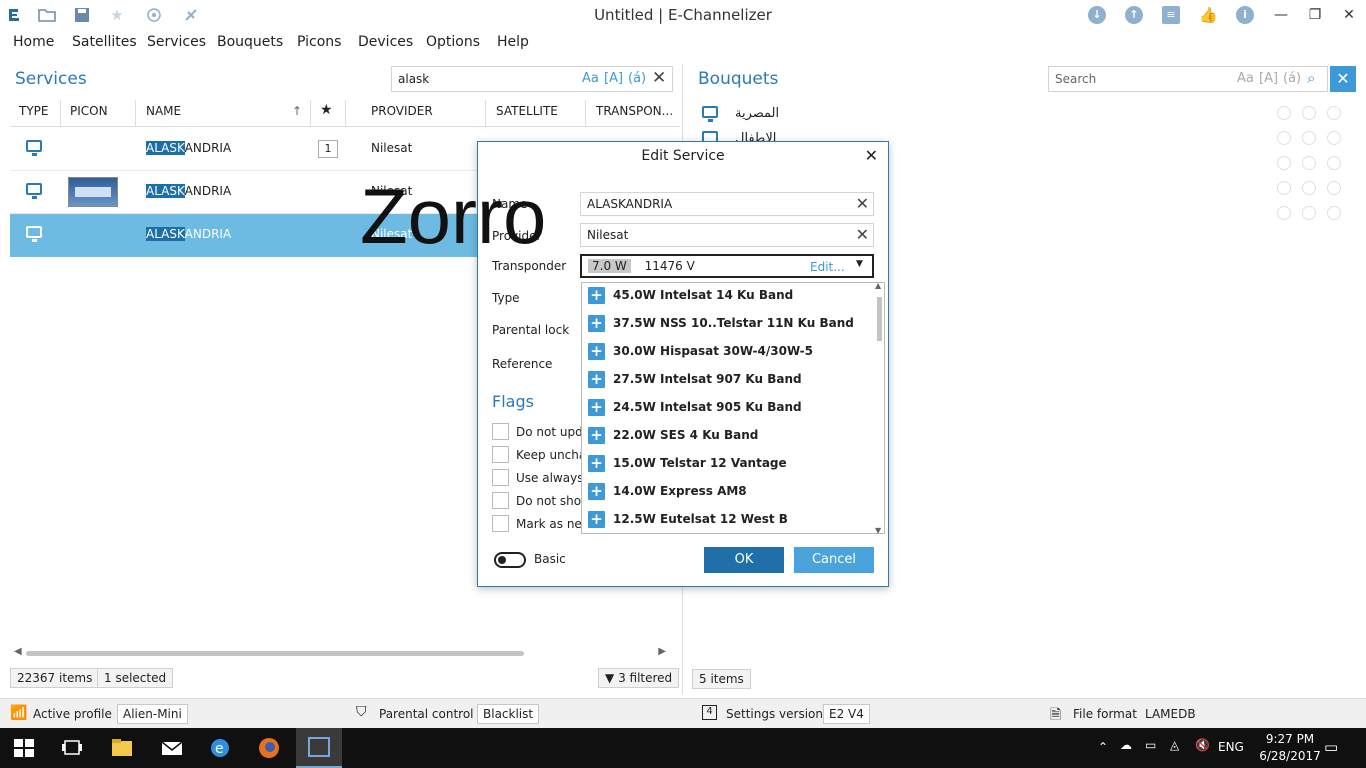 The image size is (1366, 768). What do you see at coordinates (1202, 745) in the screenshot?
I see `volume-muted-icon: 🔇` at bounding box center [1202, 745].